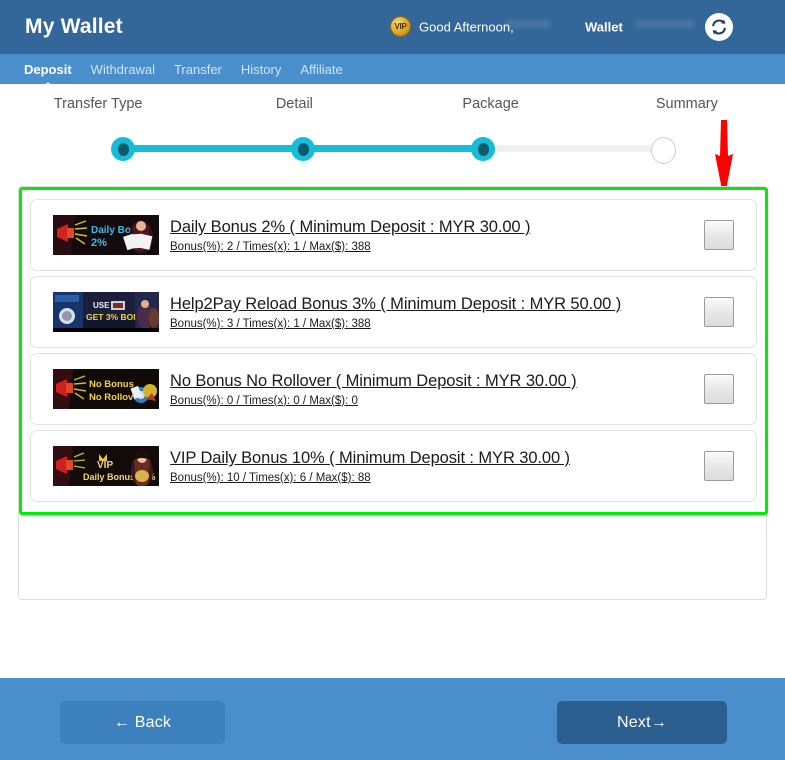  I want to click on refresh-glyph, so click(719, 27).